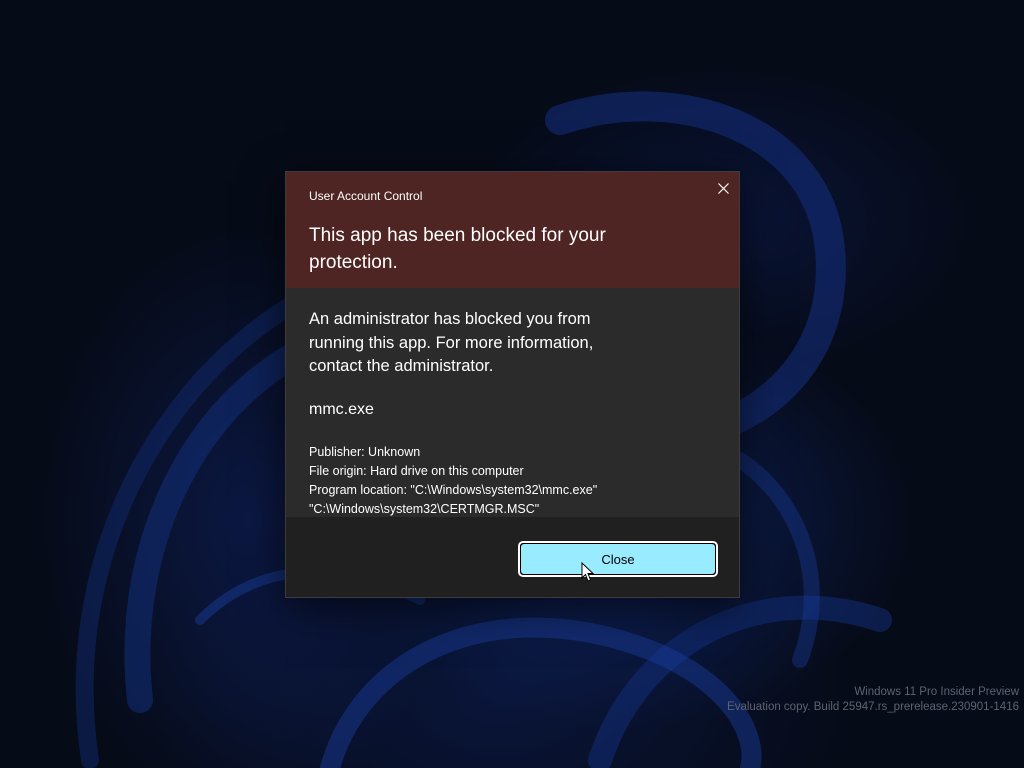 This screenshot has width=1024, height=768. Describe the element at coordinates (366, 196) in the screenshot. I see `dialog-caption: User Account Control` at that location.